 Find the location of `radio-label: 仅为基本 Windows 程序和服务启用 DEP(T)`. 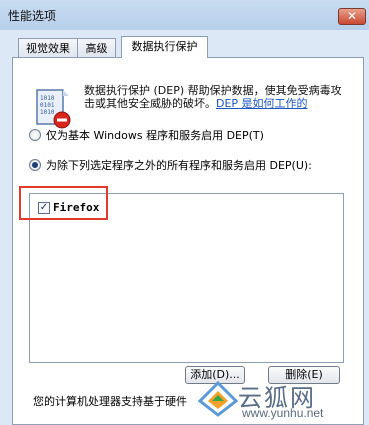

radio-label: 仅为基本 Windows 程序和服务启用 DEP(T) is located at coordinates (155, 135).